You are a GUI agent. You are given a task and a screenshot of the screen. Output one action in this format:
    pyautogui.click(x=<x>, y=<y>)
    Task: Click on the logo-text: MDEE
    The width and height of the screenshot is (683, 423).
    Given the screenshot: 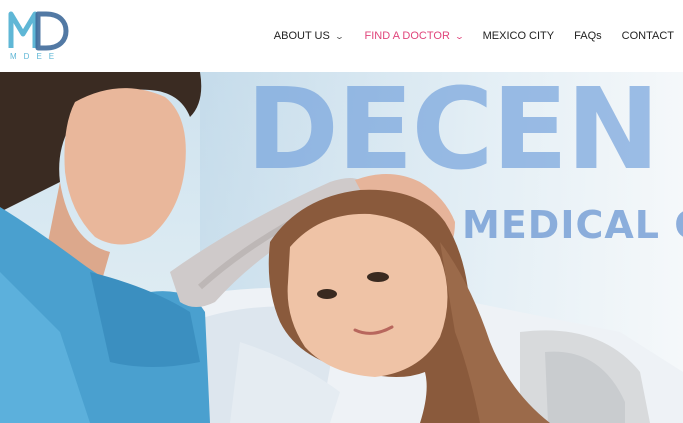 What is the action you would take?
    pyautogui.click(x=36, y=56)
    